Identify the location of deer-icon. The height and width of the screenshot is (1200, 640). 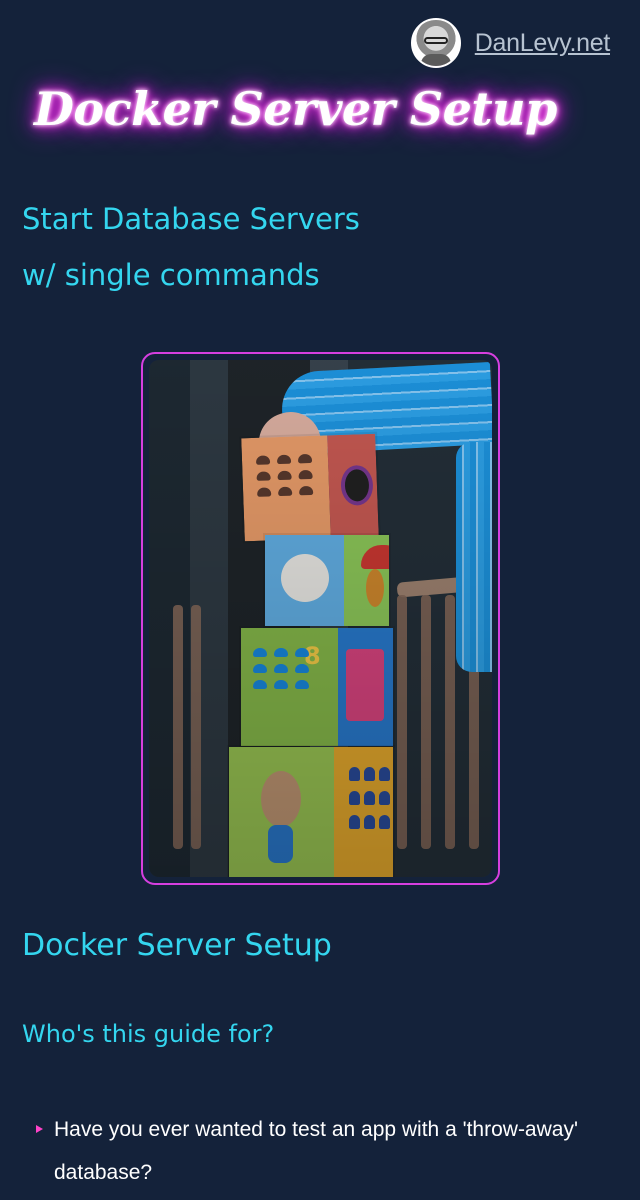
(365, 685).